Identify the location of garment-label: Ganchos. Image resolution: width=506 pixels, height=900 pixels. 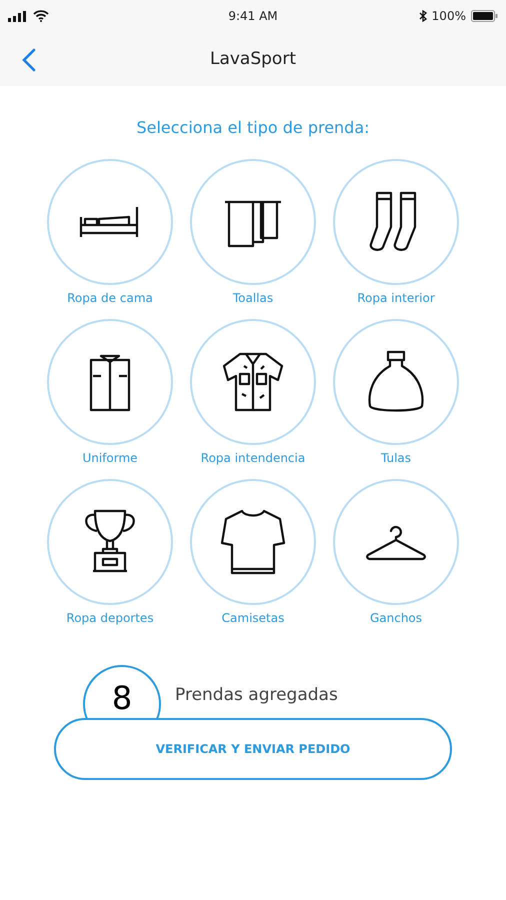
(396, 618).